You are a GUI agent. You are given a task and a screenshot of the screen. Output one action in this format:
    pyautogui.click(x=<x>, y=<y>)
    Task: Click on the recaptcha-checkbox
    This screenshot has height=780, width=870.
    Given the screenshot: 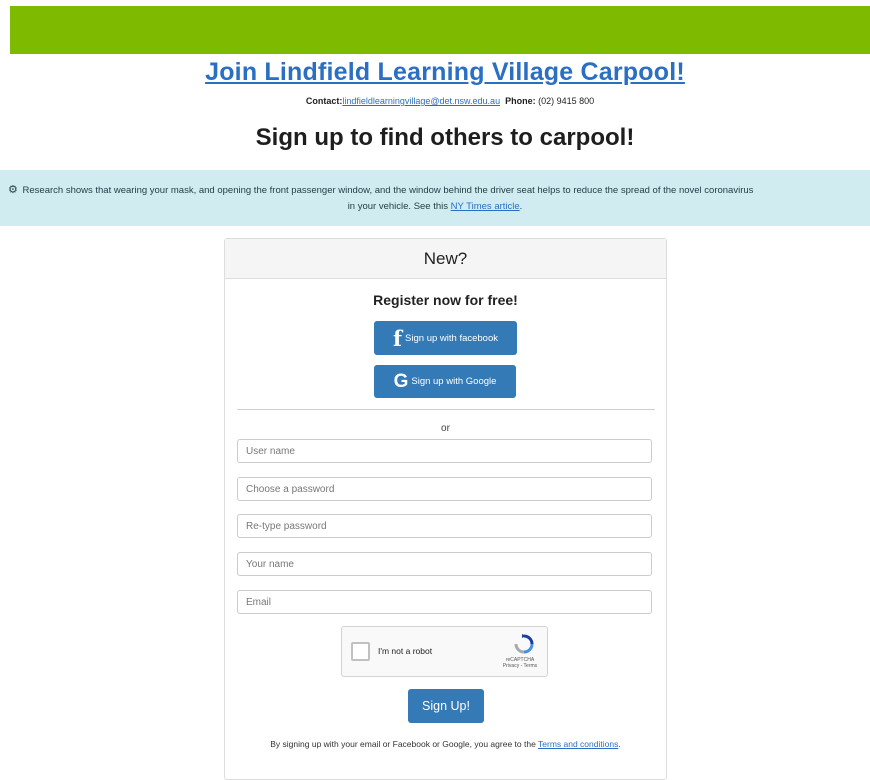 What is the action you would take?
    pyautogui.click(x=360, y=651)
    